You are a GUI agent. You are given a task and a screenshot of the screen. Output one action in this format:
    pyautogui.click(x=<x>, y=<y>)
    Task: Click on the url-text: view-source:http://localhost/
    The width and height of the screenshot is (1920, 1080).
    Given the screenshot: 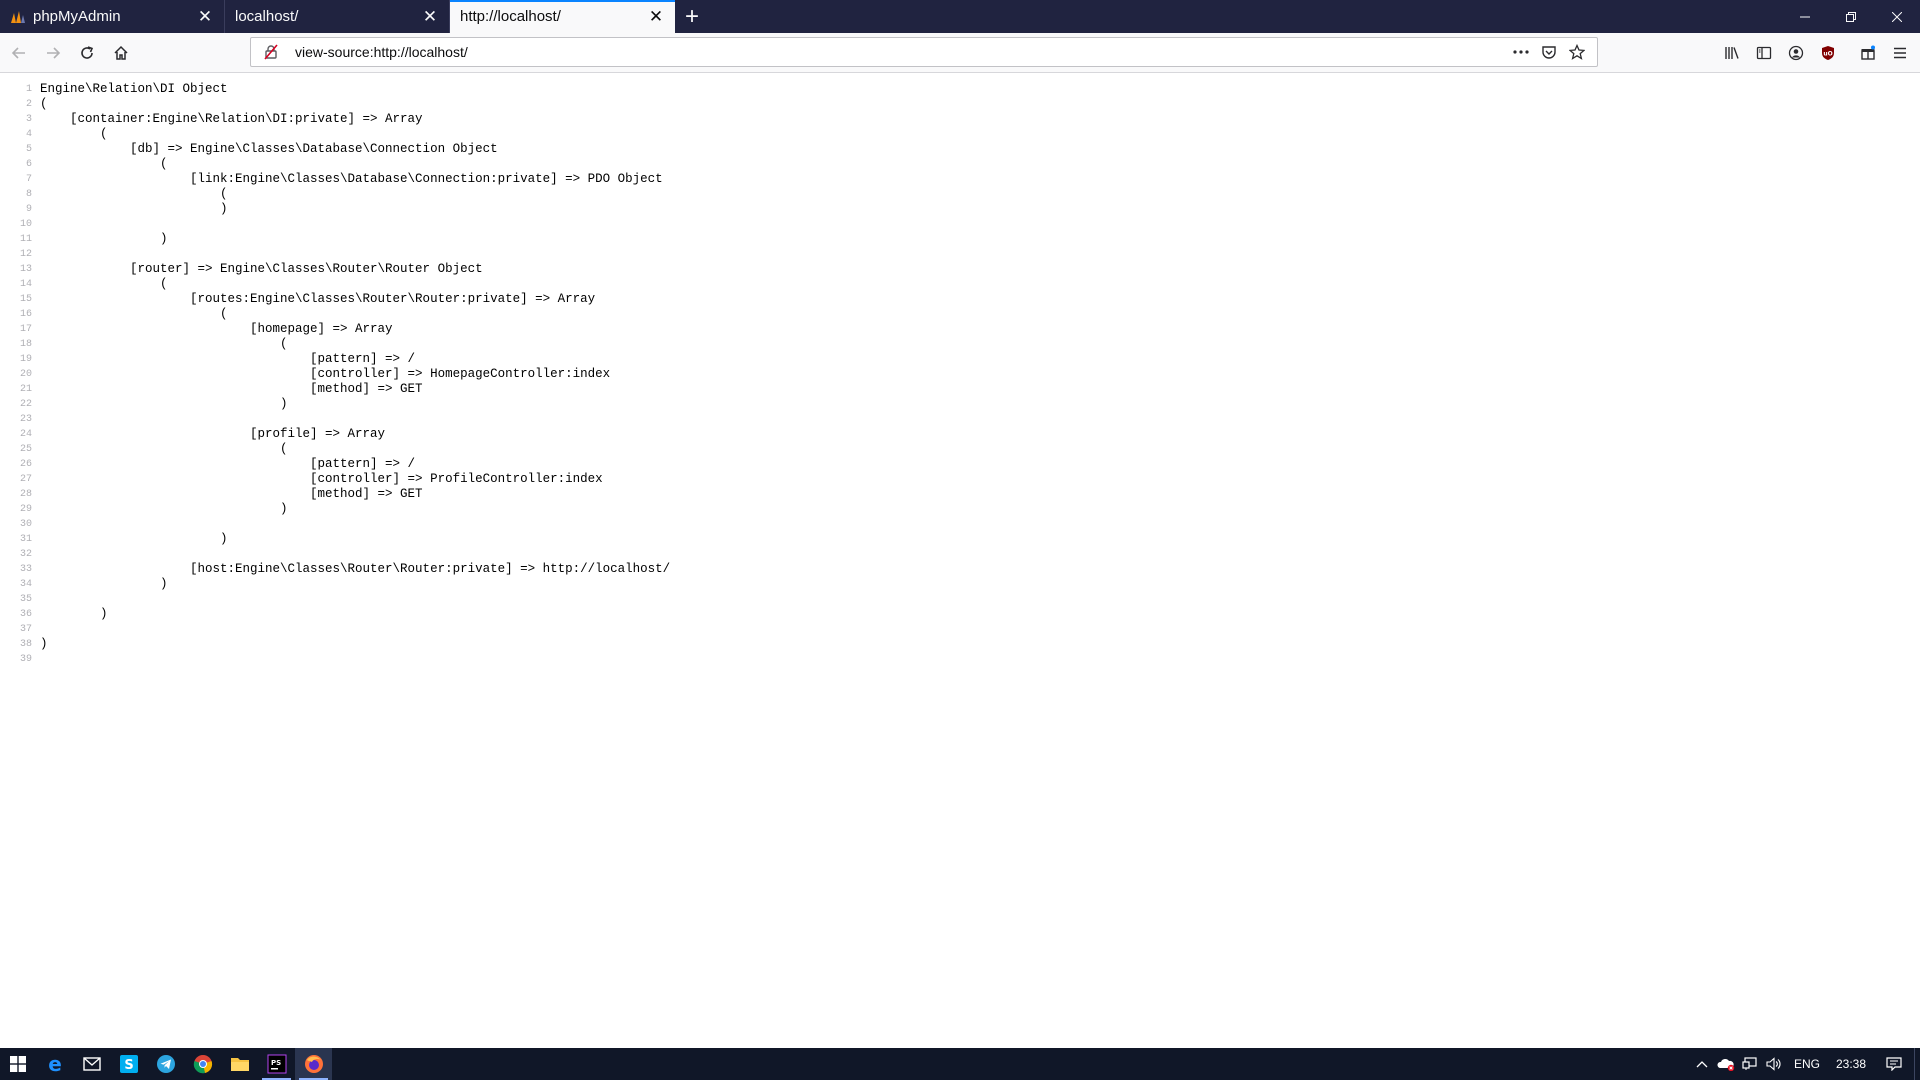 What is the action you would take?
    pyautogui.click(x=896, y=52)
    